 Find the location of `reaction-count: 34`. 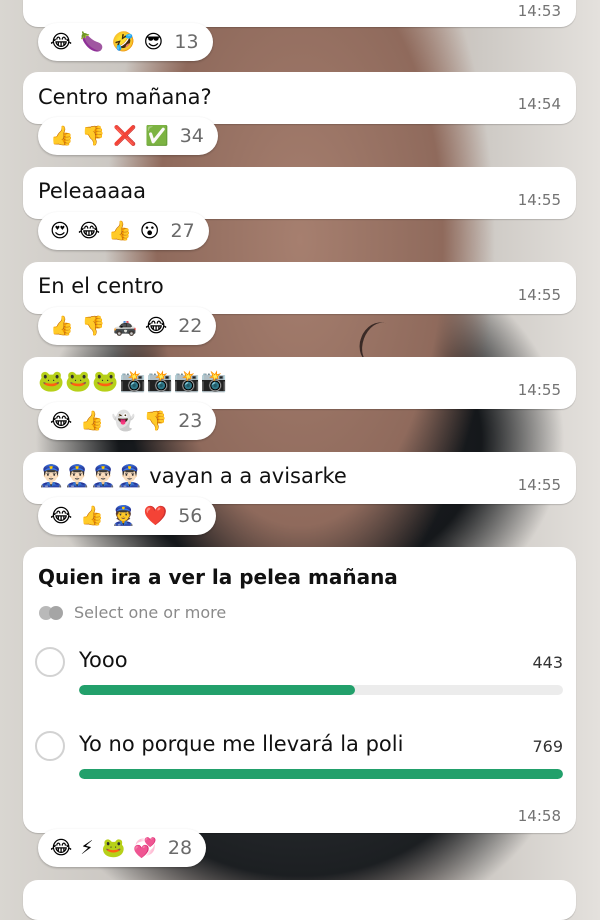

reaction-count: 34 is located at coordinates (191, 136).